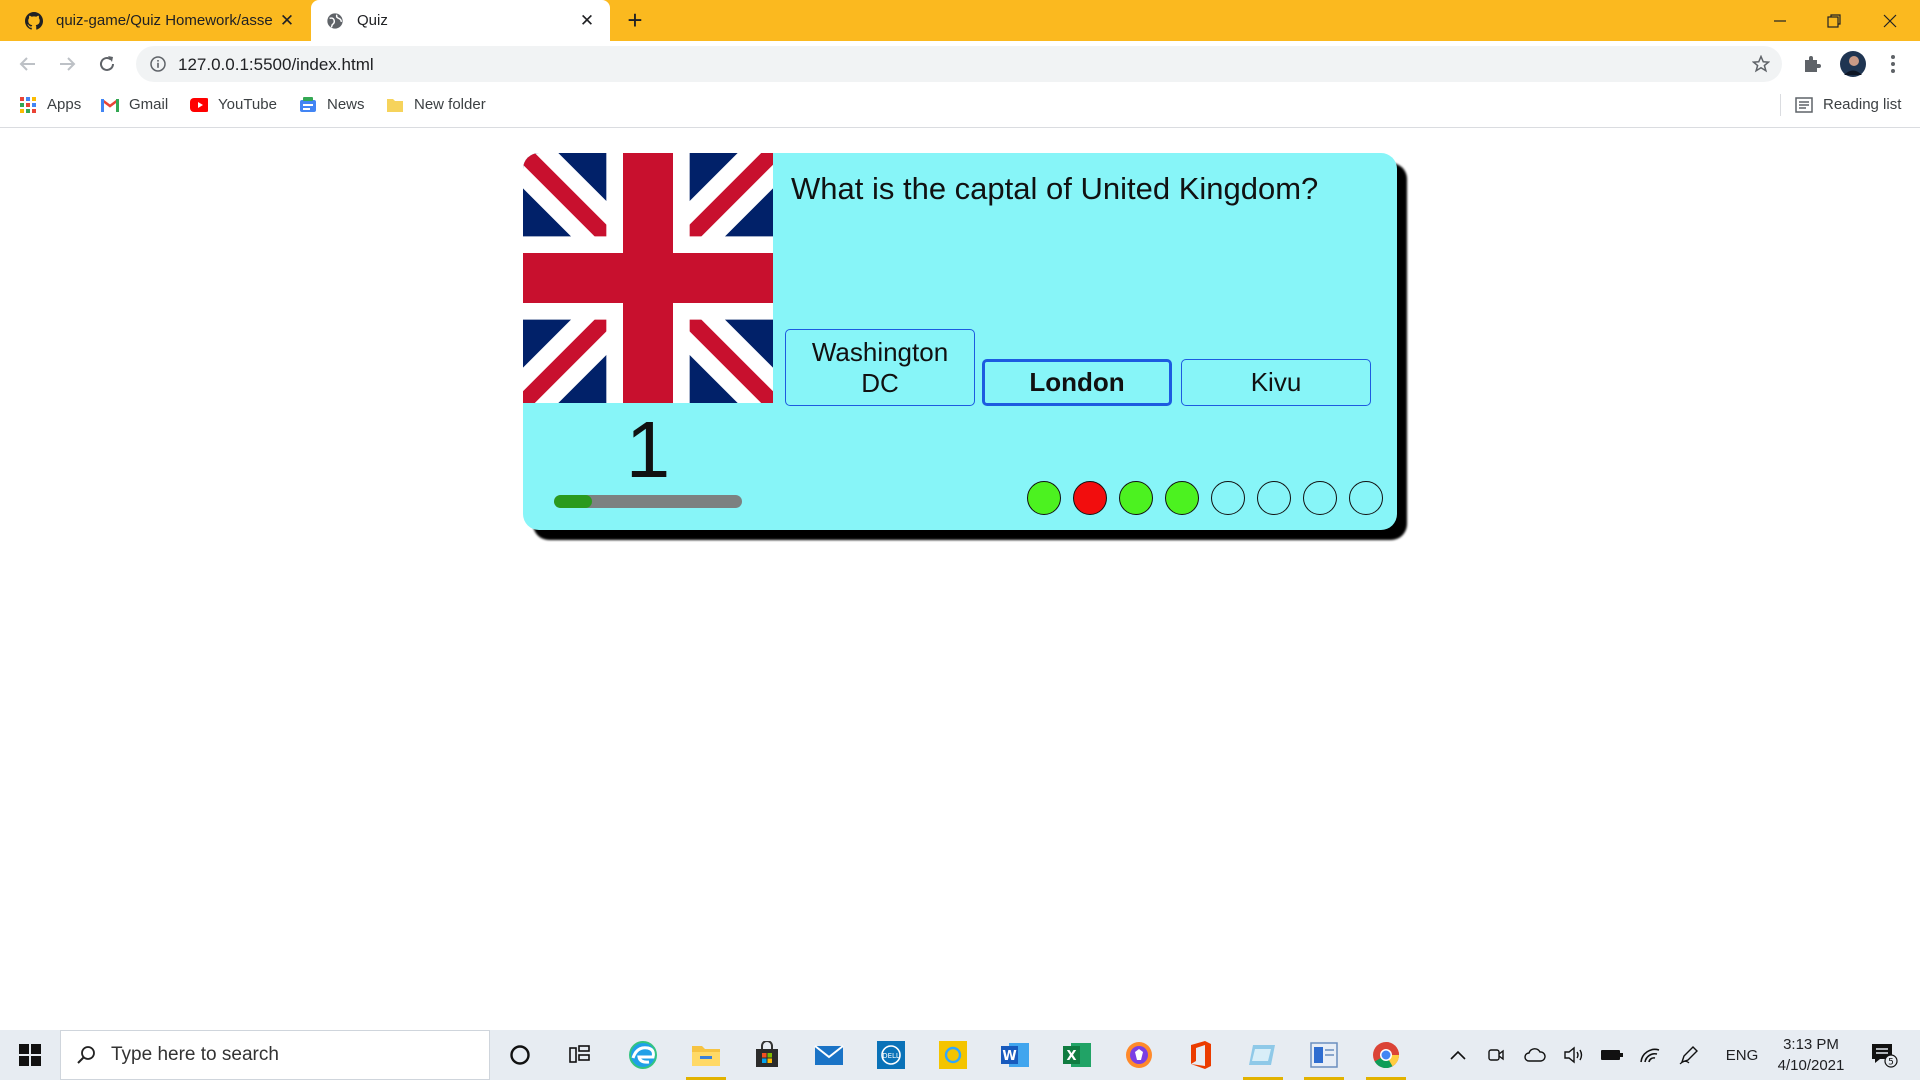 The width and height of the screenshot is (1920, 1080). I want to click on svg-text: W, so click(1009, 1056).